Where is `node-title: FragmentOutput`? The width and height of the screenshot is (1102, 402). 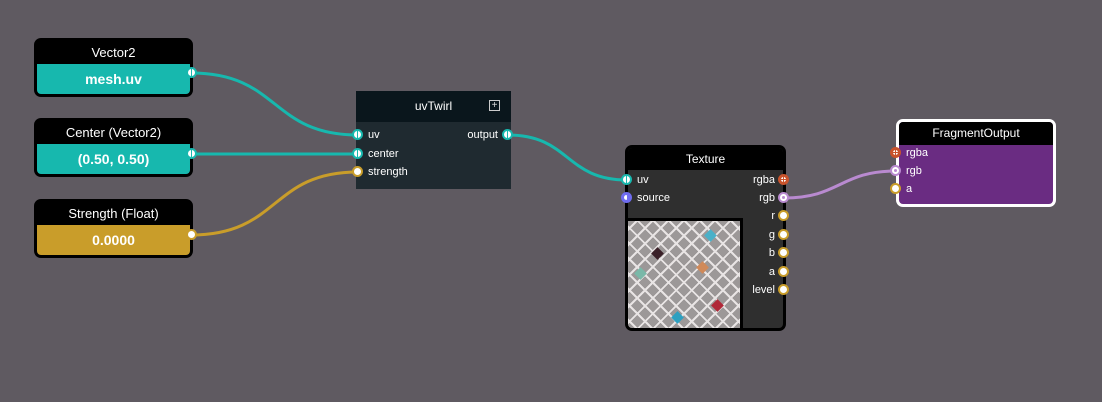
node-title: FragmentOutput is located at coordinates (976, 133).